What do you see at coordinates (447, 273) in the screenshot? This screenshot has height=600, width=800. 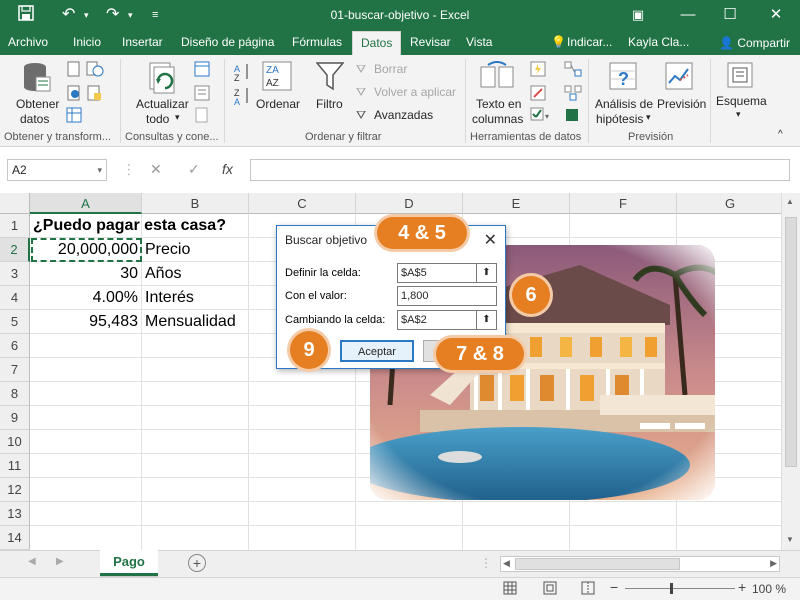 I see `set-cell-field: $A$5 ⬆` at bounding box center [447, 273].